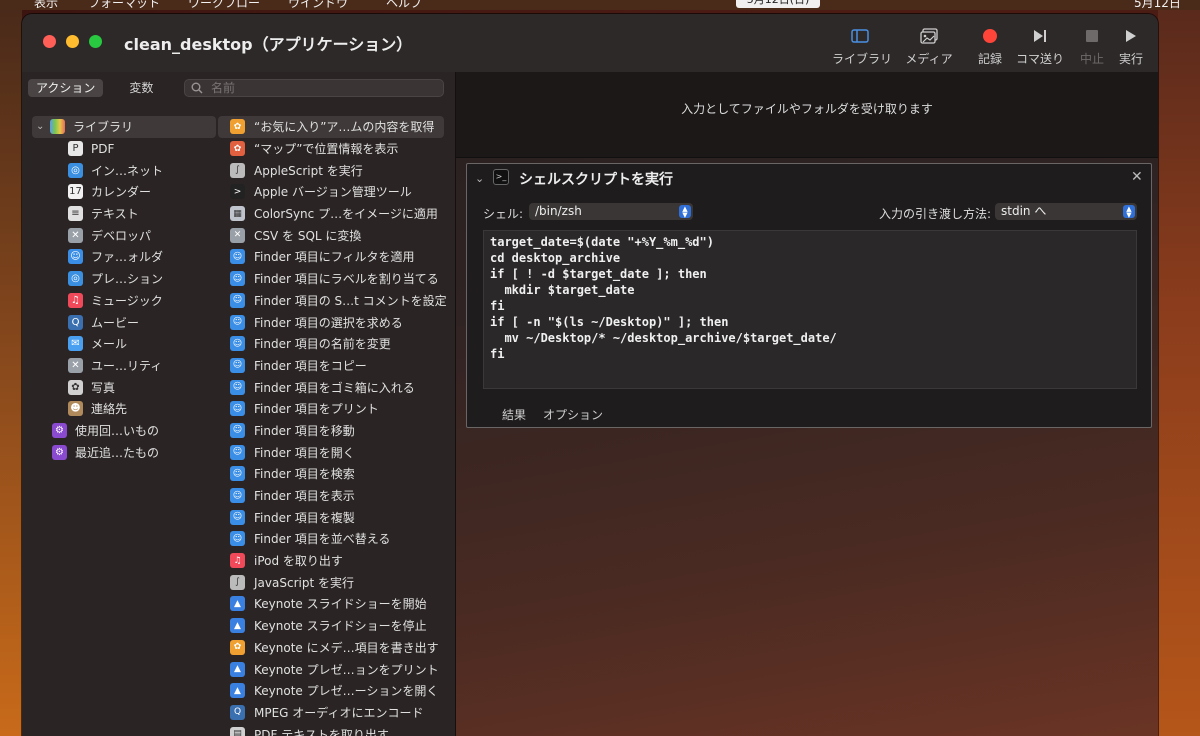 The height and width of the screenshot is (736, 1200). What do you see at coordinates (611, 211) in the screenshot?
I see `shell-select: /bin/zsh ▲ ▼` at bounding box center [611, 211].